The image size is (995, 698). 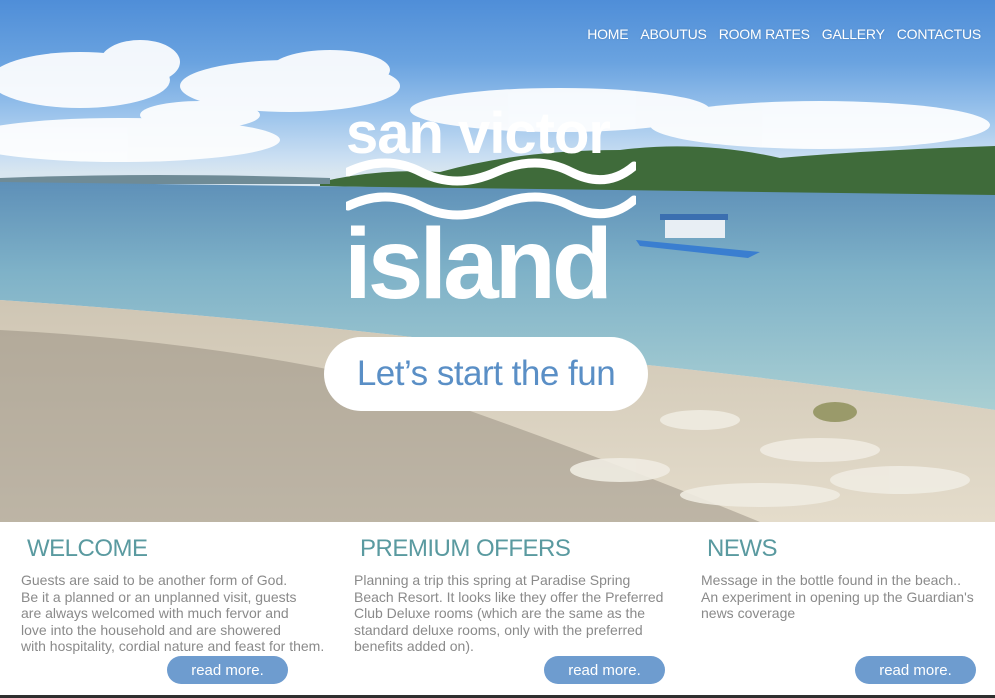 I want to click on logo-line-2: island, so click(x=478, y=264).